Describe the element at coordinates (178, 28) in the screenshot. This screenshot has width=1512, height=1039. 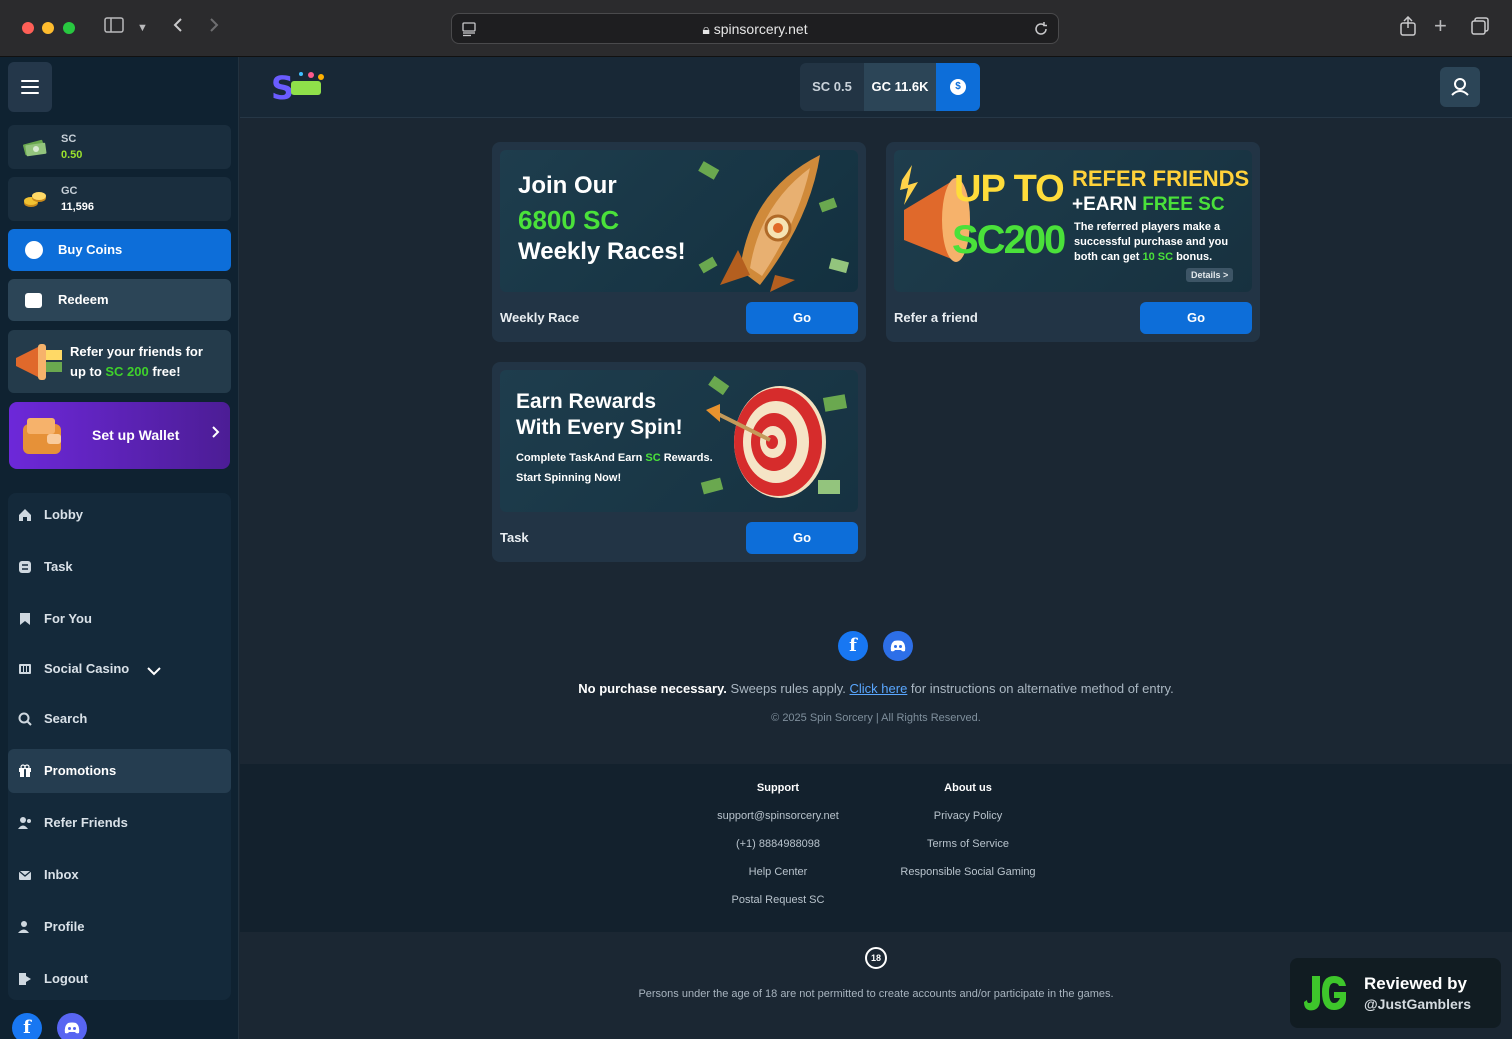
I see `back-icon` at that location.